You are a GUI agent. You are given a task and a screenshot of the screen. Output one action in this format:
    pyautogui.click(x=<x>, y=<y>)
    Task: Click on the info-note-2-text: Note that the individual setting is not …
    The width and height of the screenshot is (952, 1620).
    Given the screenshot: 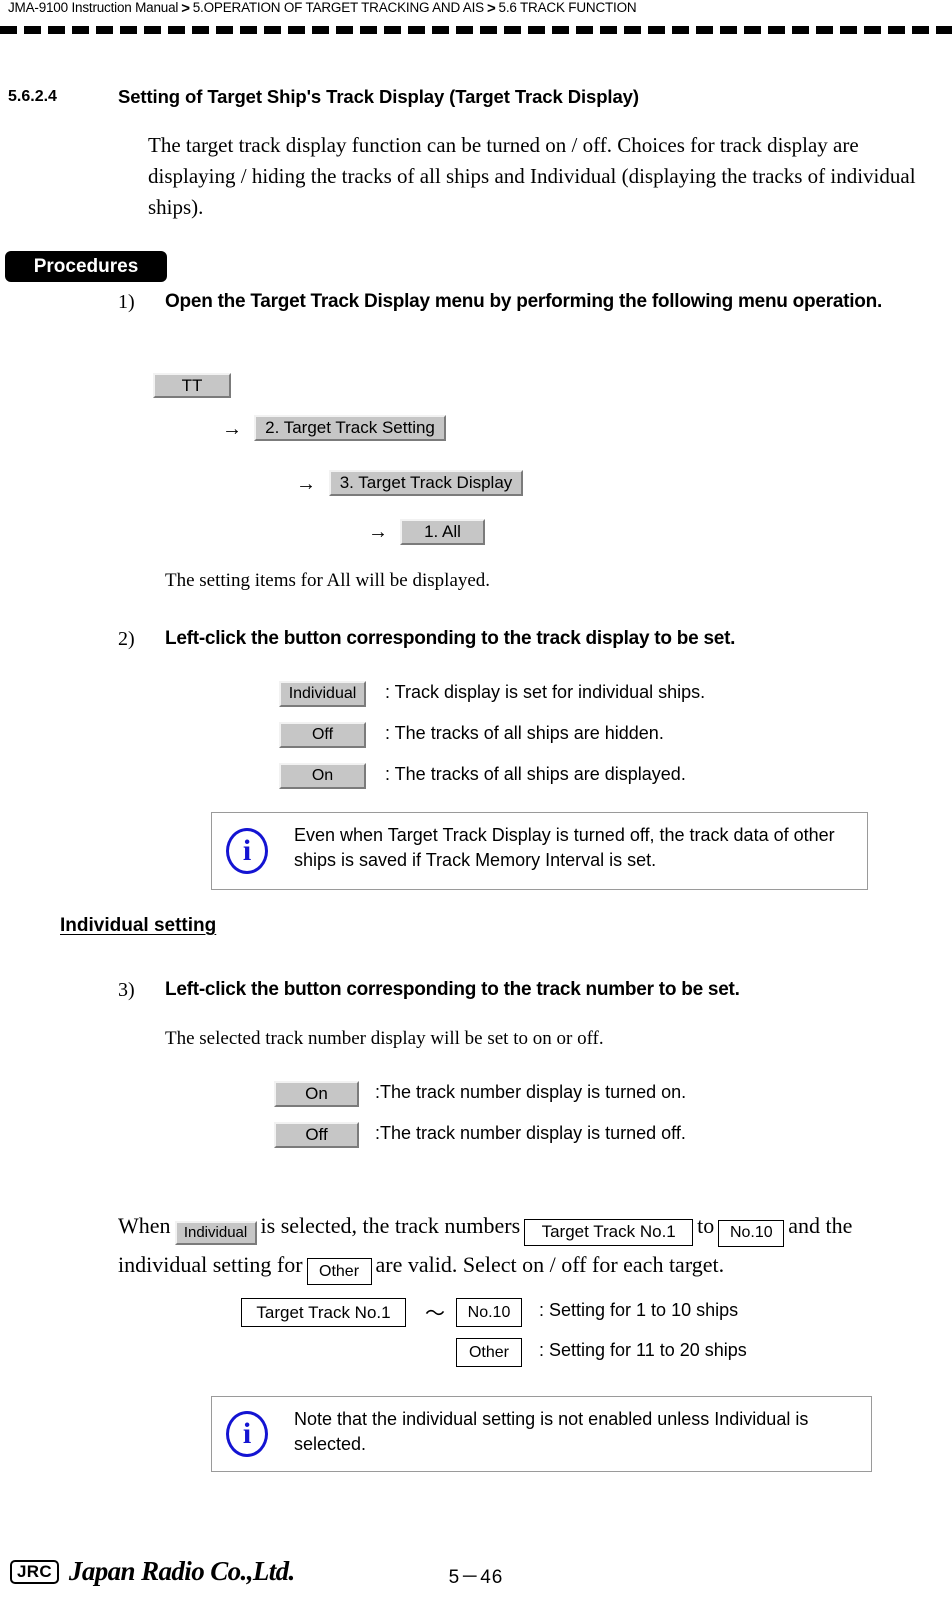 What is the action you would take?
    pyautogui.click(x=551, y=1431)
    